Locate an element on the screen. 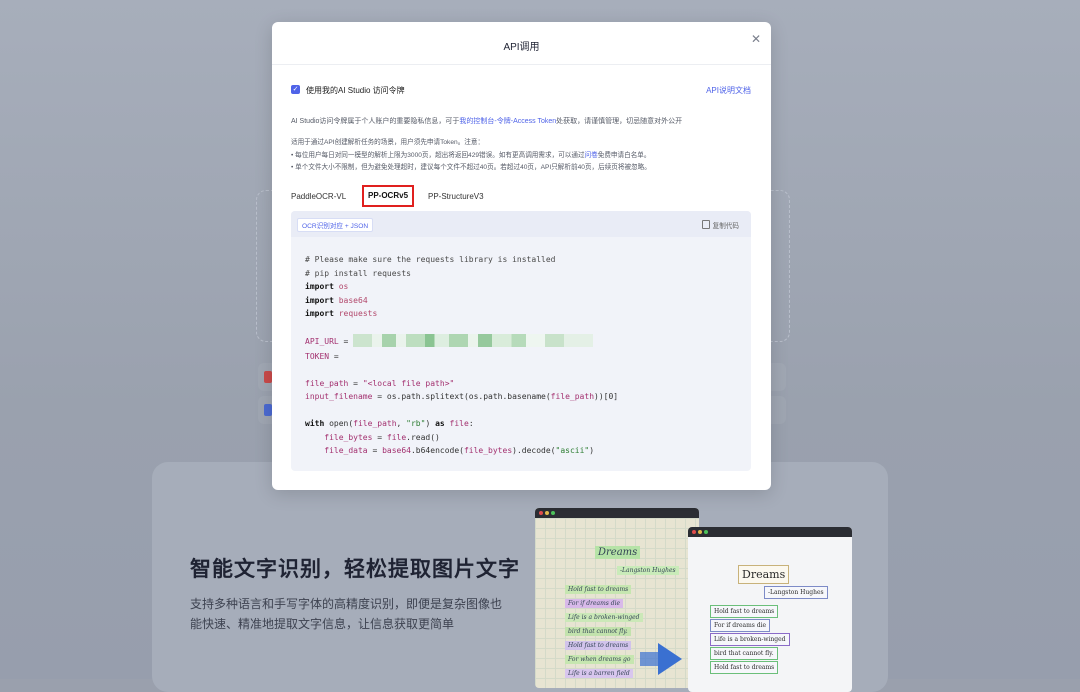 The image size is (1080, 692). code-panel-header: OCR识别对应 + JSON 复制代码 is located at coordinates (521, 224).